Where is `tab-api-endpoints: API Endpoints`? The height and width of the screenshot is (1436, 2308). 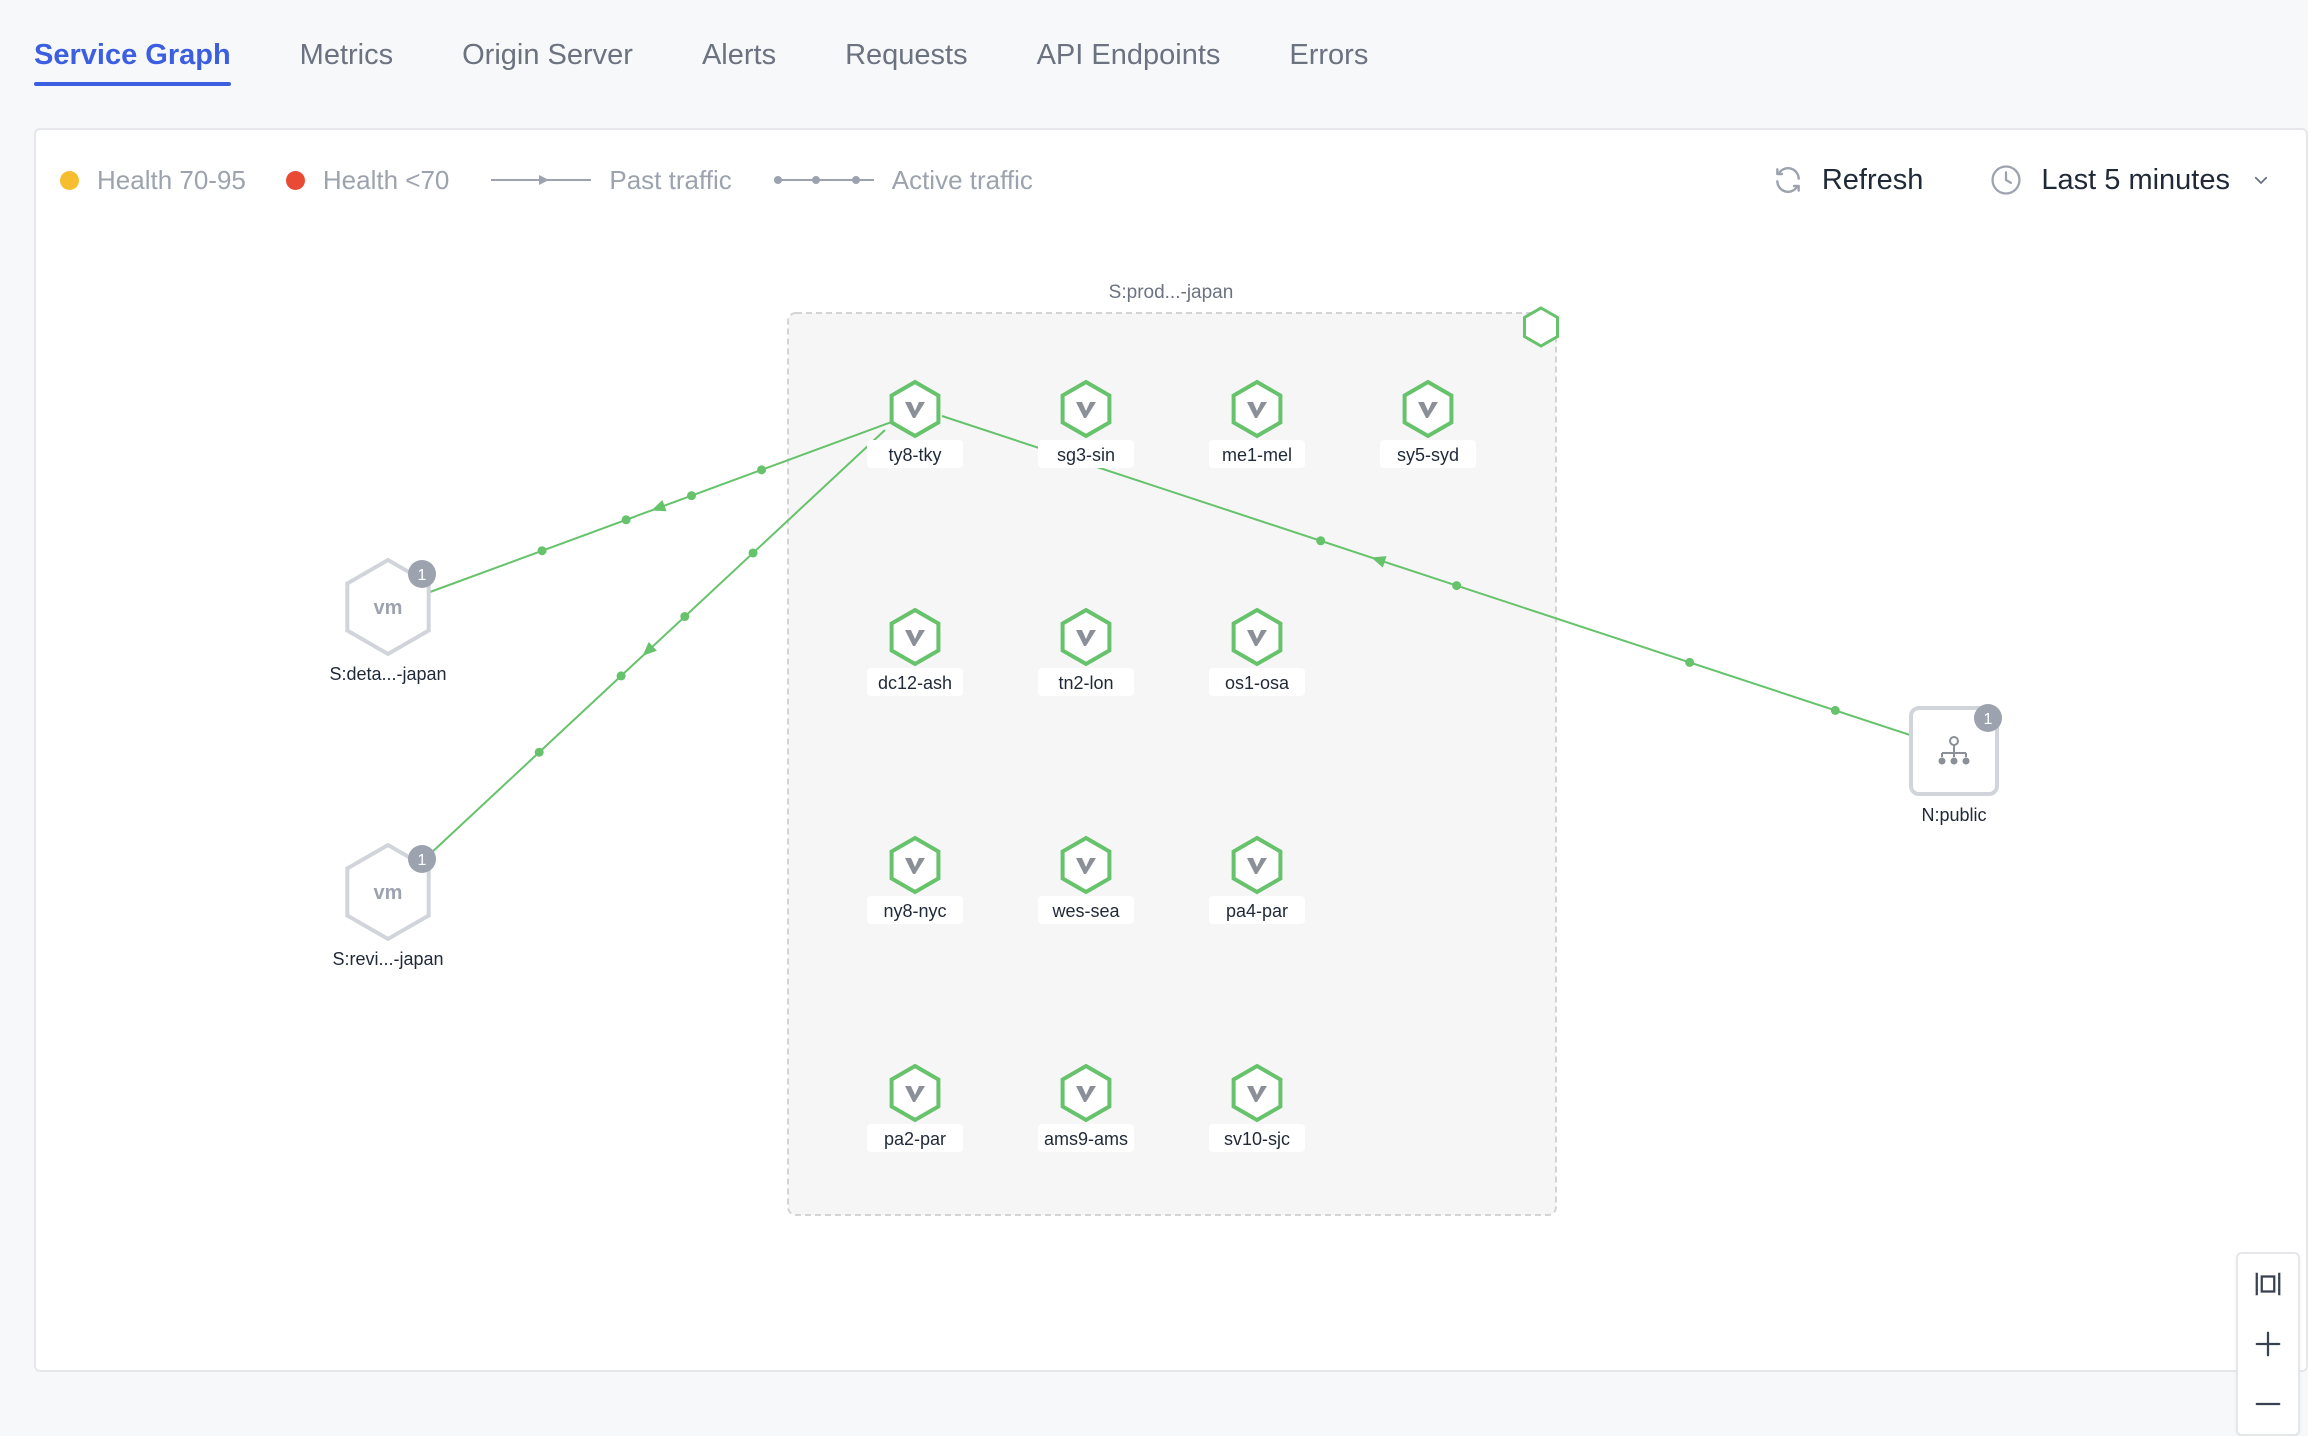 tab-api-endpoints: API Endpoints is located at coordinates (1129, 64).